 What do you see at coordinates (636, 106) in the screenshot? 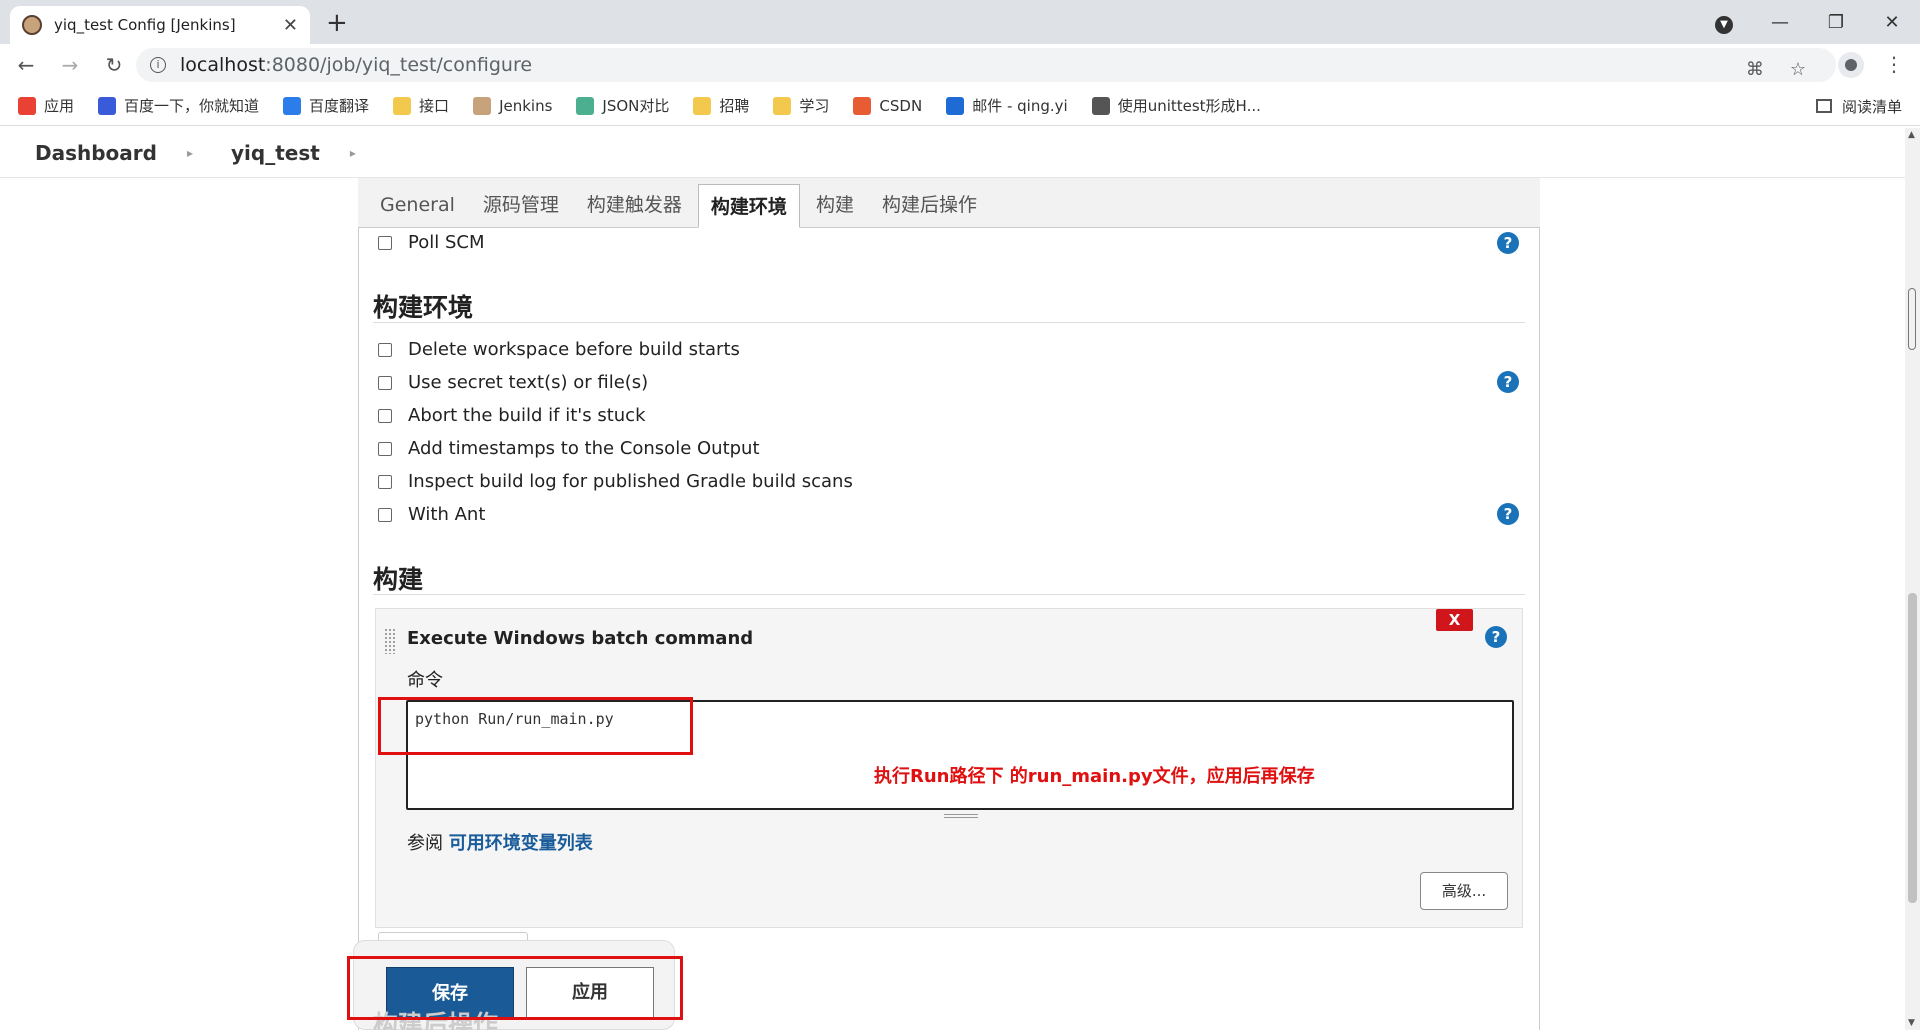
I see `bookmark-label: JSON对比` at bounding box center [636, 106].